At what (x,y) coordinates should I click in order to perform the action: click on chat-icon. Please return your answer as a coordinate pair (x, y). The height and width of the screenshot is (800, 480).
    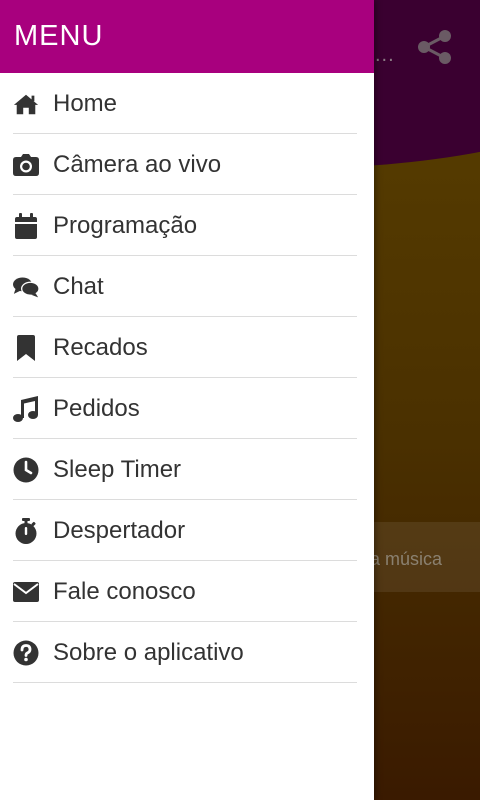
    Looking at the image, I should click on (26, 287).